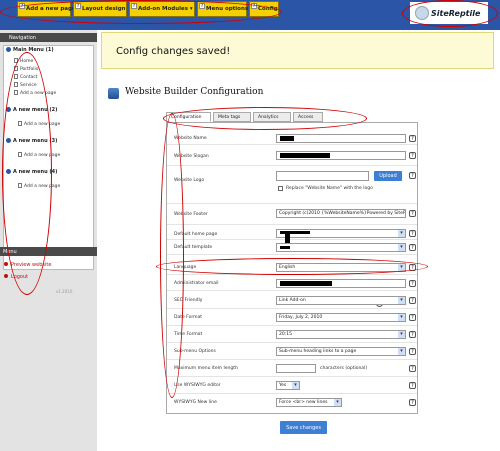  What do you see at coordinates (23, 61) in the screenshot?
I see `nav-item-home: Home` at bounding box center [23, 61].